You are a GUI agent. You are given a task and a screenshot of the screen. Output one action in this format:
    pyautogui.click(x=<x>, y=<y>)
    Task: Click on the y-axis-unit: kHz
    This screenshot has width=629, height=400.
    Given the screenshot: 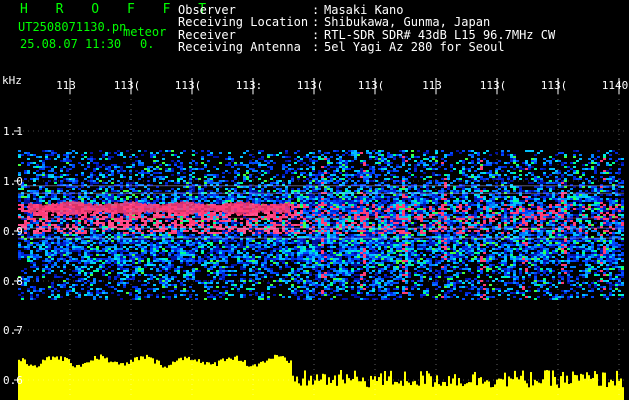 What is the action you would take?
    pyautogui.click(x=12, y=80)
    